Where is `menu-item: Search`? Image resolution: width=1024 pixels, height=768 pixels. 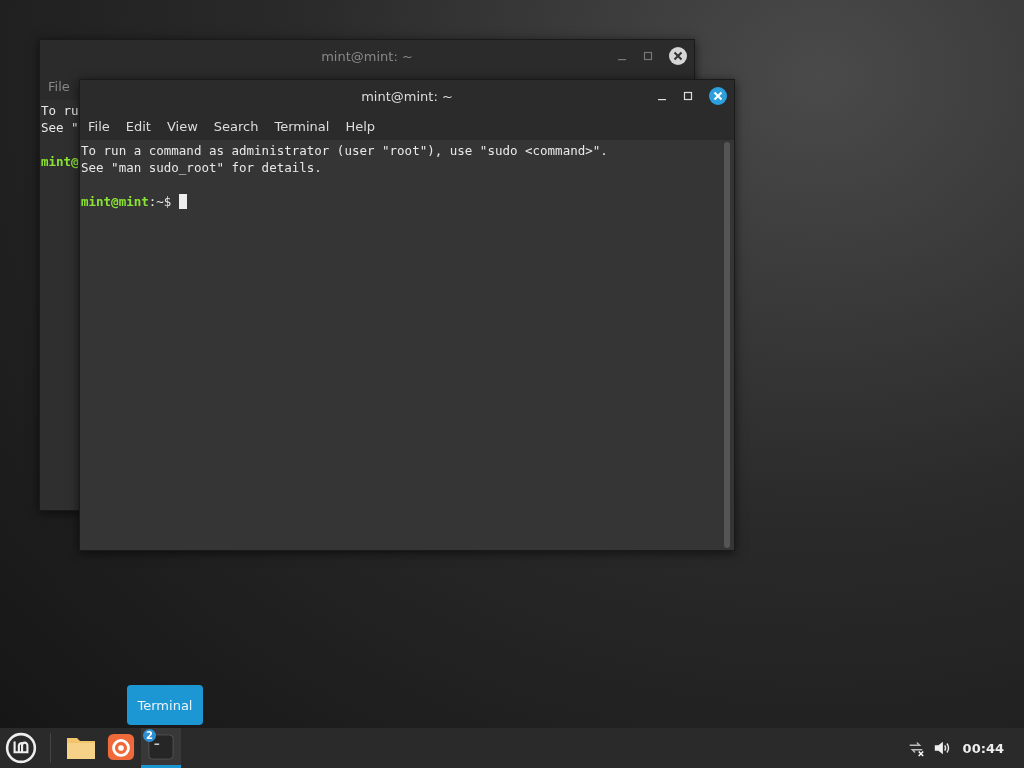 menu-item: Search is located at coordinates (236, 126).